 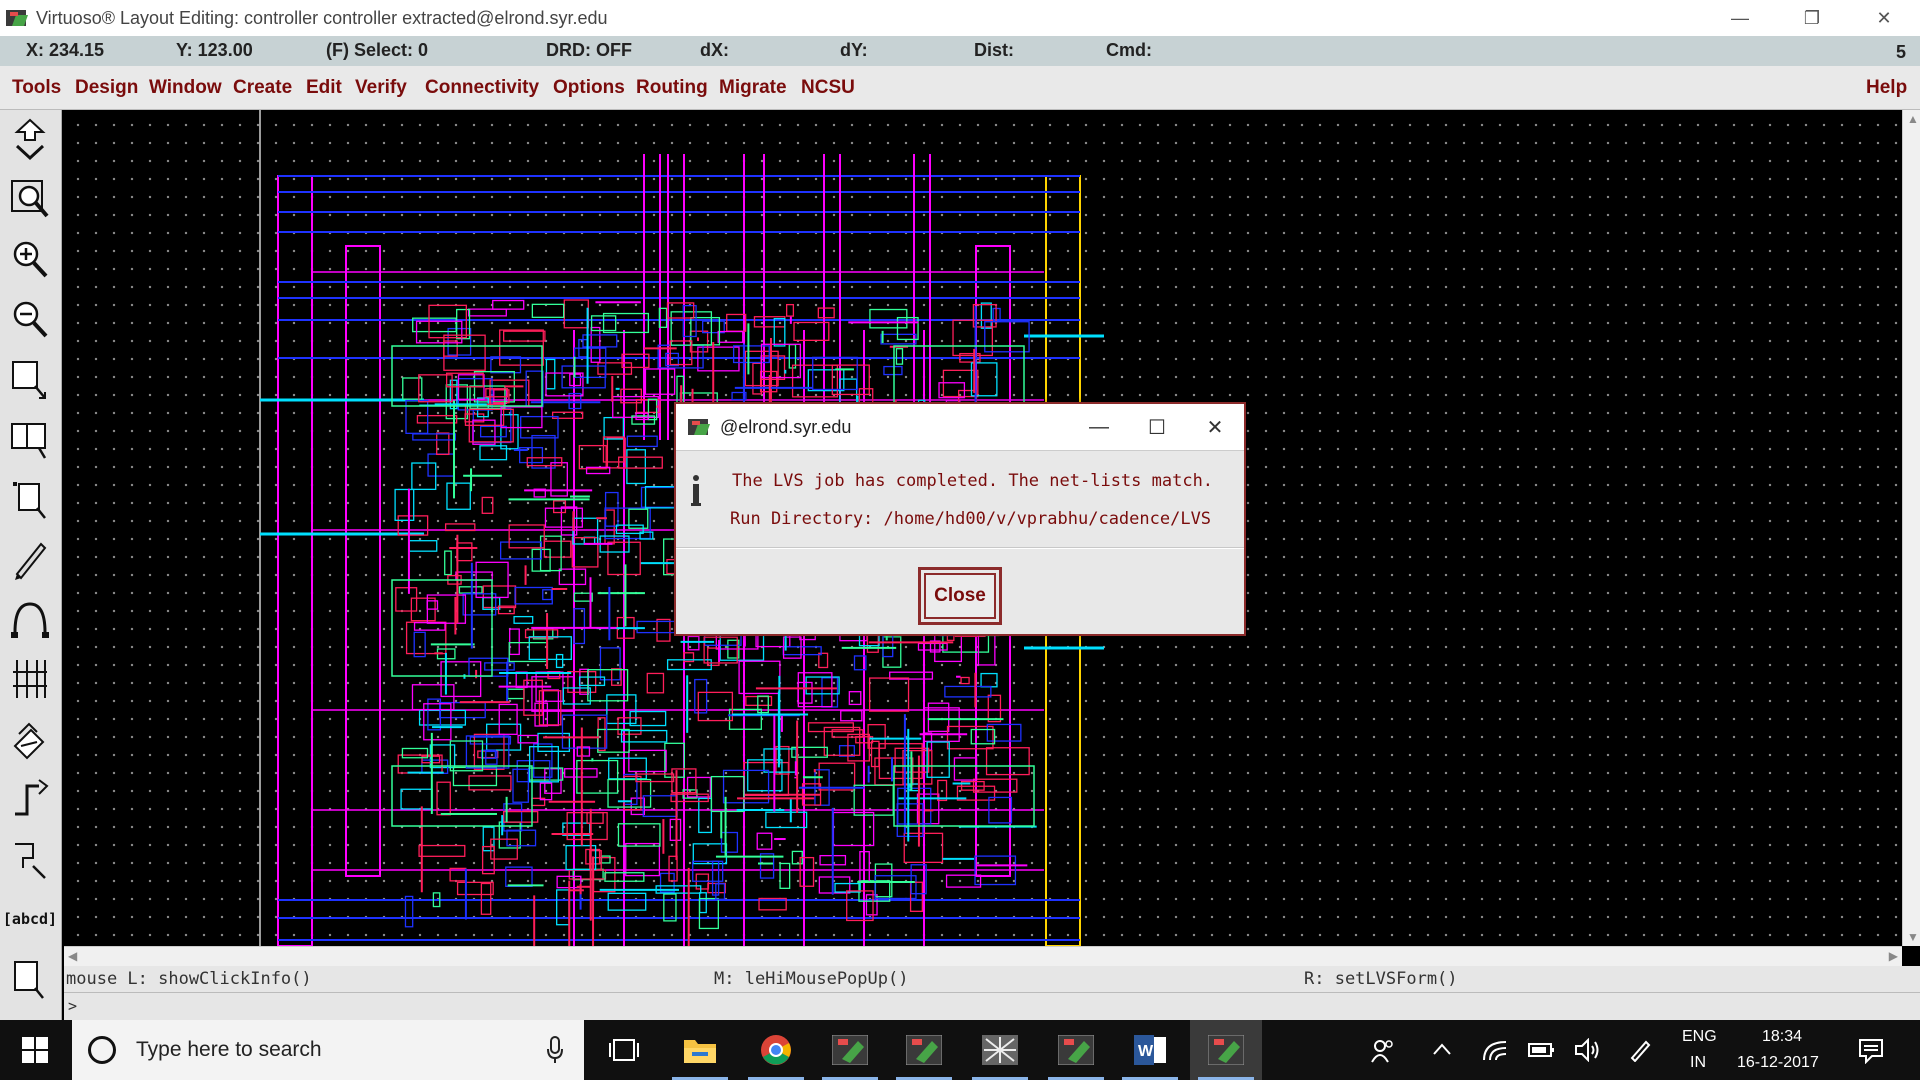 I want to click on menu-migrate: Migrate, so click(x=753, y=88).